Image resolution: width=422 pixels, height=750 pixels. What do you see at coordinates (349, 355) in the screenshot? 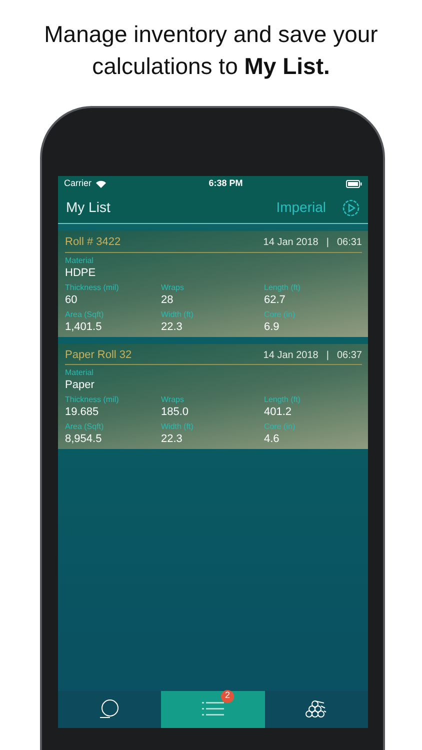
I see `entry-time: 06:37` at bounding box center [349, 355].